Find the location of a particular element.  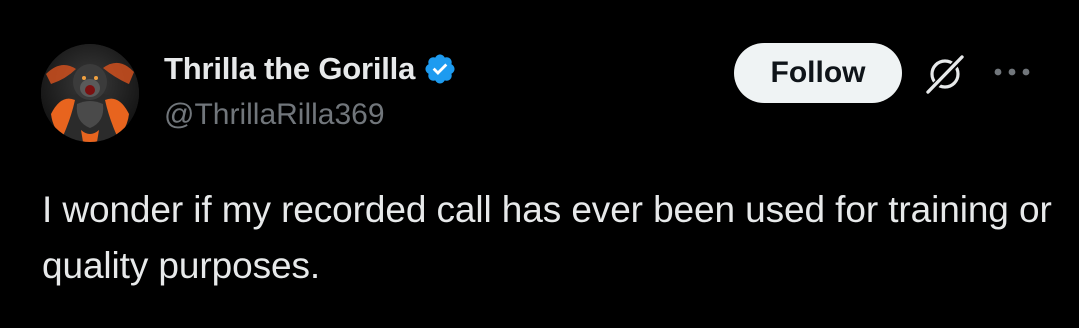

author-name-row: Thrilla the Gorilla is located at coordinates (310, 69).